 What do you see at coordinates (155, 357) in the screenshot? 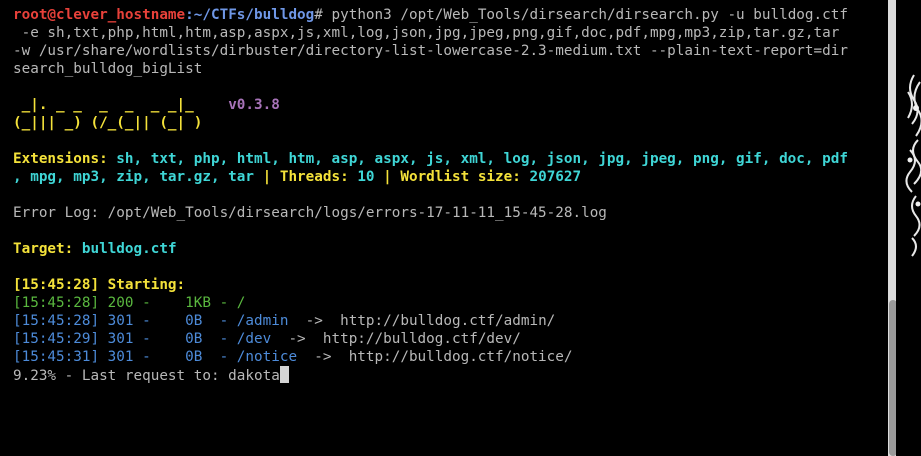
I see `result-text: [15:45:31] 301 - 0B - /notice` at bounding box center [155, 357].